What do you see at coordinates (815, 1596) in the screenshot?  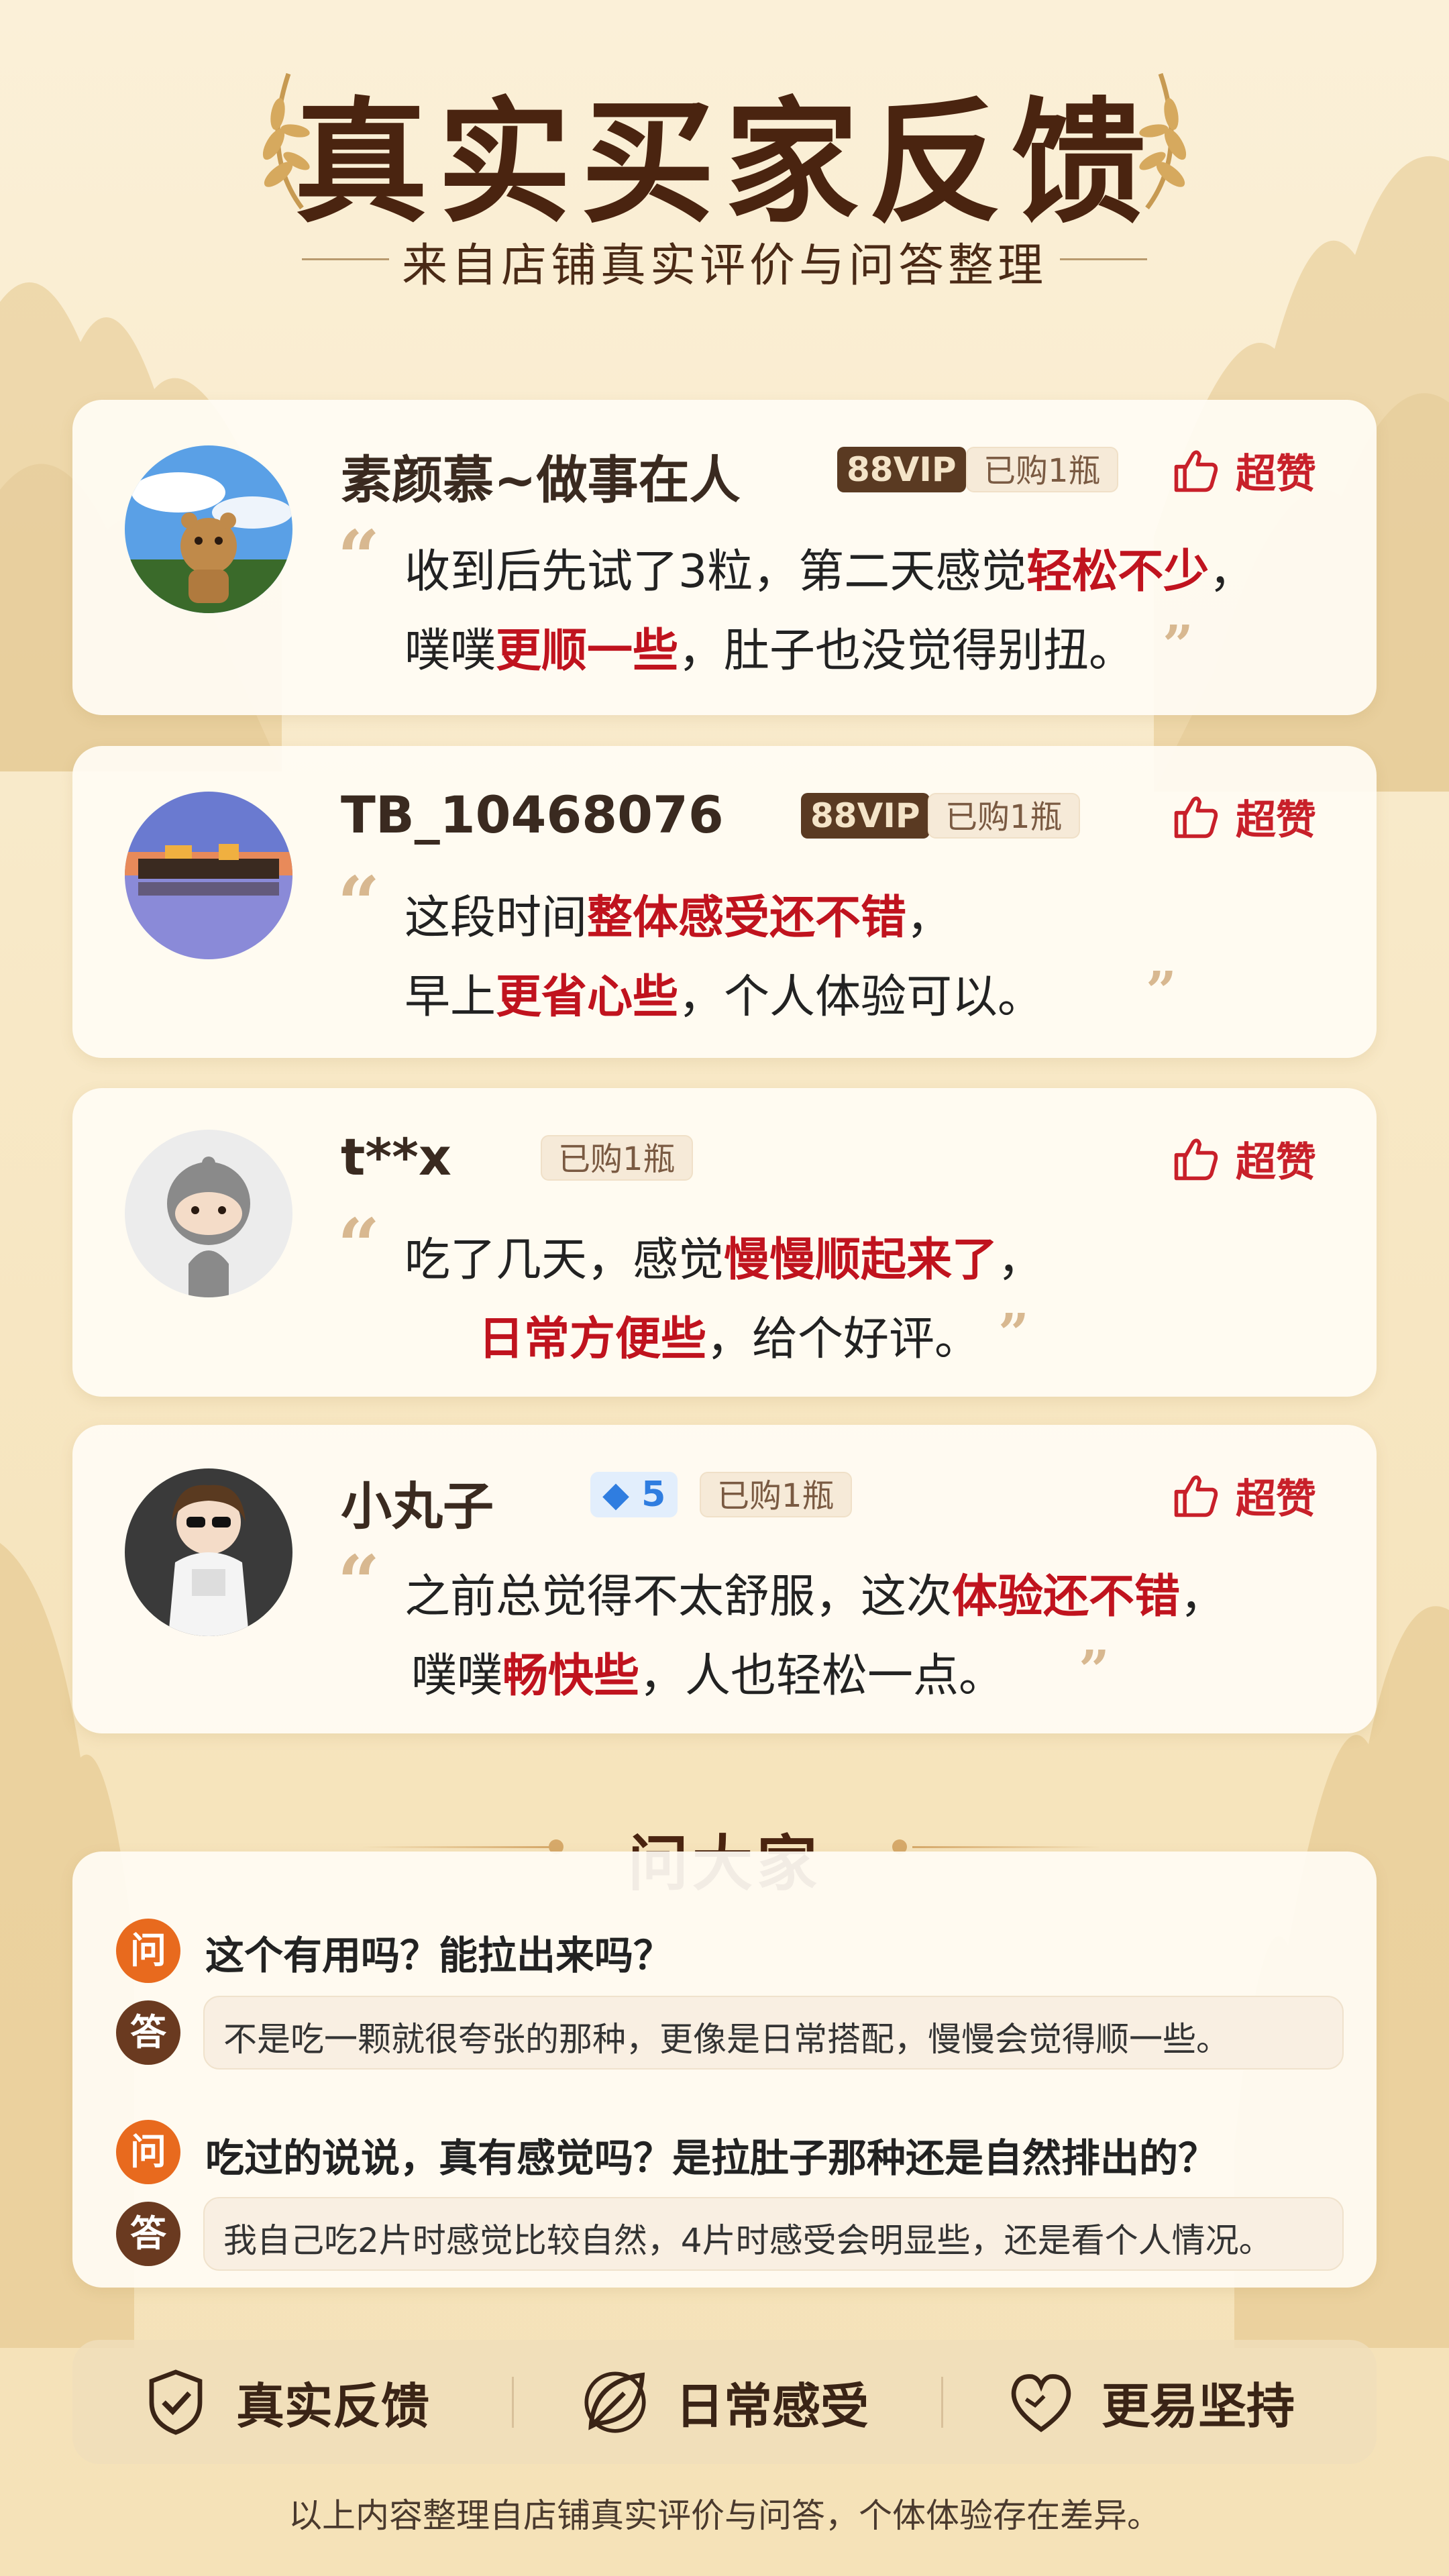 I see `review-text-line: 之前总觉得不太舒服，这次体验还不错，` at bounding box center [815, 1596].